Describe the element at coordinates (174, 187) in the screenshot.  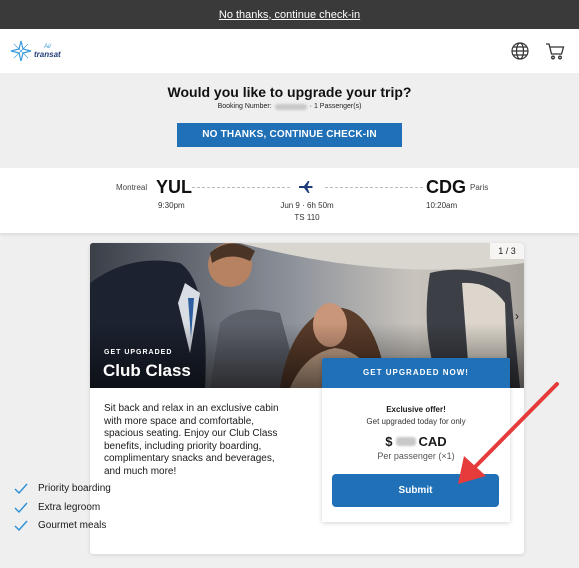
I see `origin-code: YUL` at that location.